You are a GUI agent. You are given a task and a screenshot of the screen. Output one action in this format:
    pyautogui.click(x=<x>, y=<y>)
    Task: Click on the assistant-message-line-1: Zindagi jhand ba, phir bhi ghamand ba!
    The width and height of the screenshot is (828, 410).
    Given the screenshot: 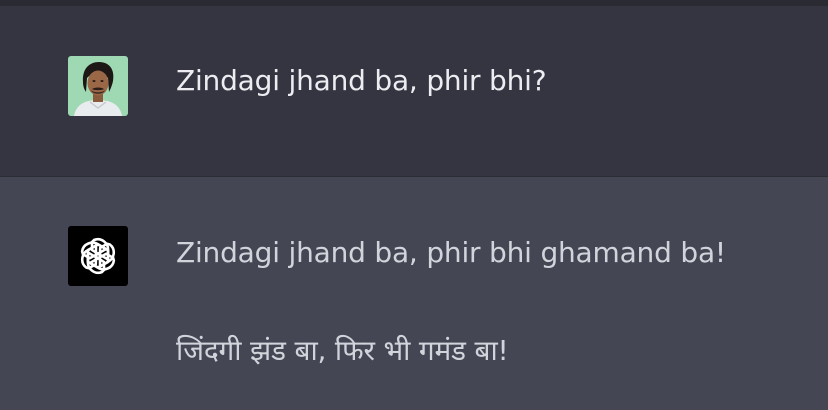 What is the action you would take?
    pyautogui.click(x=451, y=252)
    